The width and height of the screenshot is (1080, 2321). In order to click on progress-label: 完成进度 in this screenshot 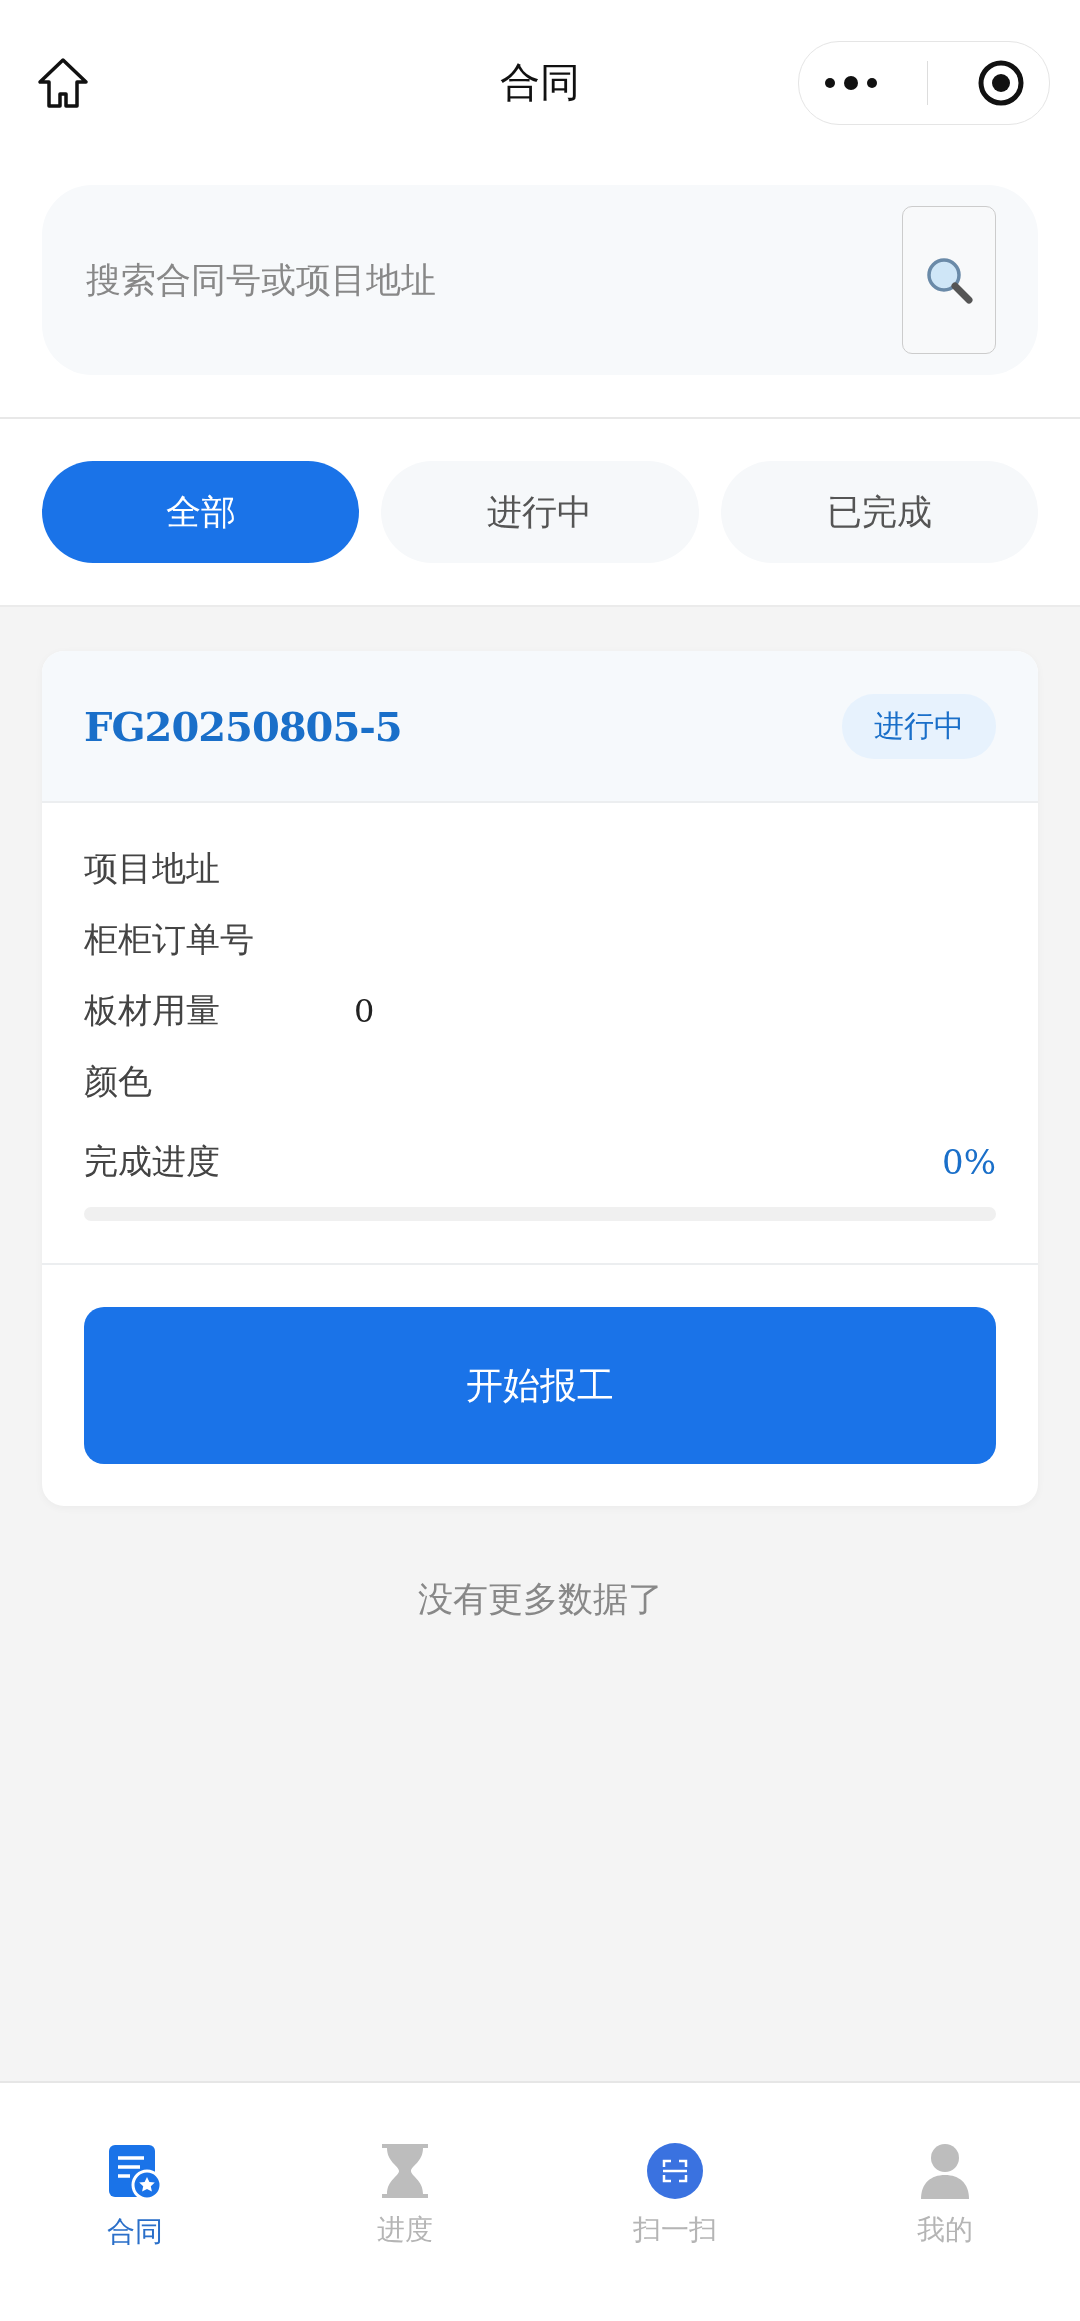, I will do `click(152, 1161)`.